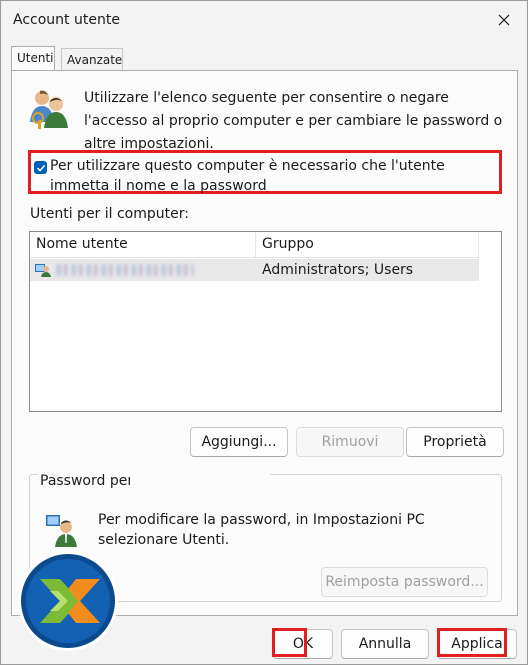  What do you see at coordinates (109, 214) in the screenshot?
I see `users-list-label: Utenti per il computer:` at bounding box center [109, 214].